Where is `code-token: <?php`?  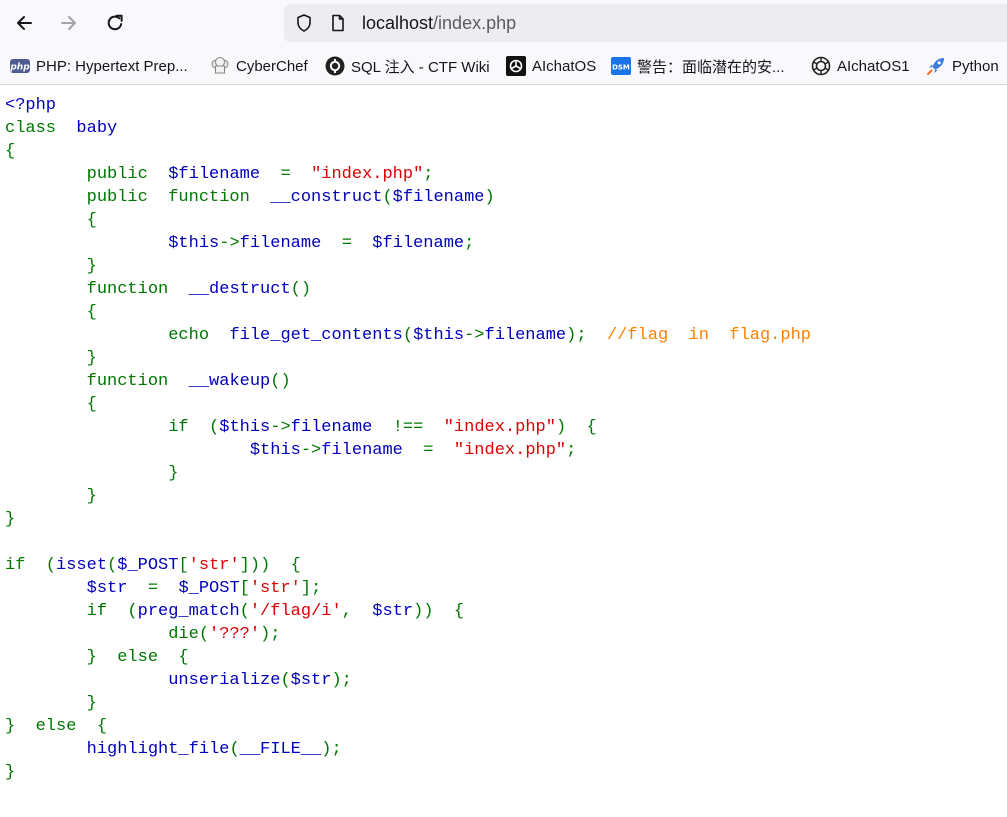 code-token: <?php is located at coordinates (31, 105).